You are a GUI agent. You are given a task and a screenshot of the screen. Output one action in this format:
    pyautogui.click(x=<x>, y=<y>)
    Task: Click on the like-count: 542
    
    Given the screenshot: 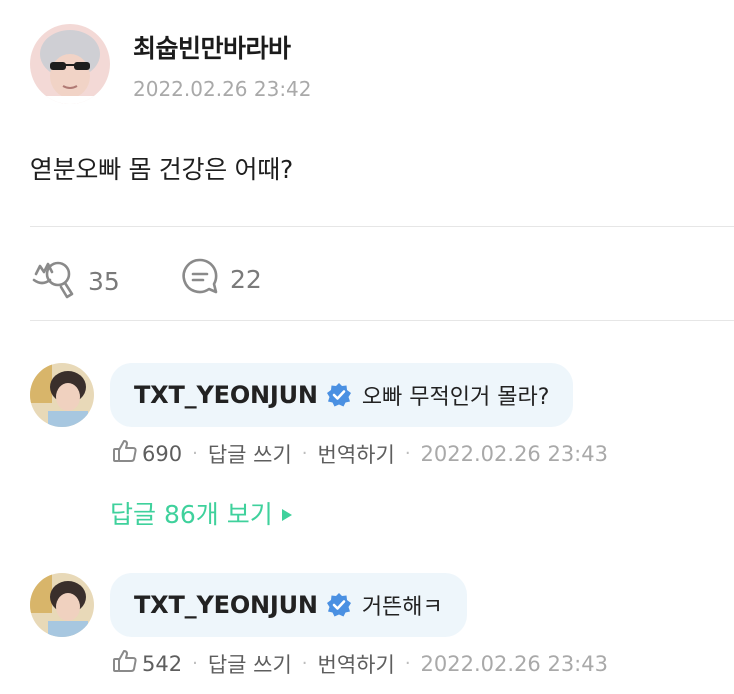 What is the action you would take?
    pyautogui.click(x=162, y=663)
    